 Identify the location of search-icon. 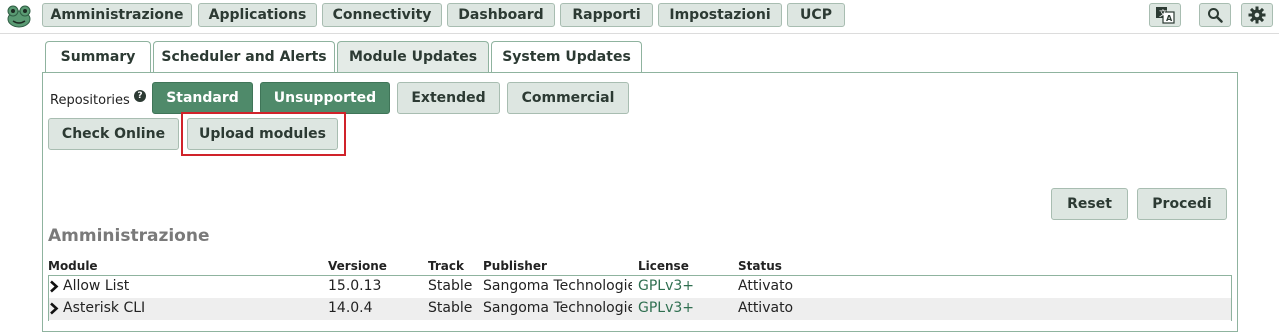
(1215, 15).